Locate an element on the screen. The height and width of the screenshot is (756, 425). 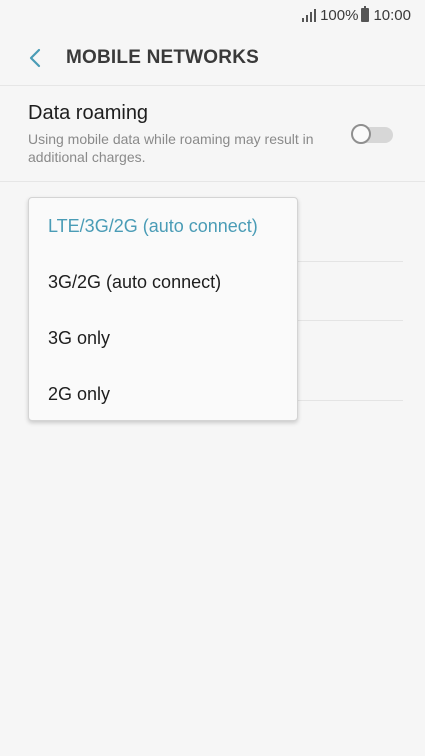
battery-icon is located at coordinates (365, 14).